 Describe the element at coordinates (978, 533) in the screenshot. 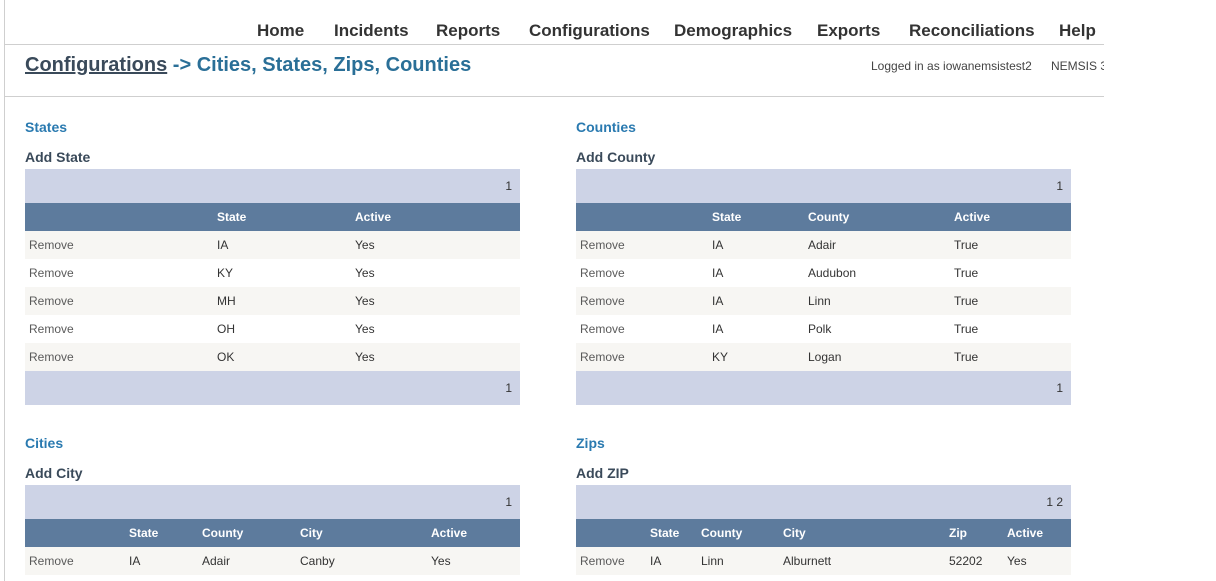

I see `column-header-zip: Zip` at that location.